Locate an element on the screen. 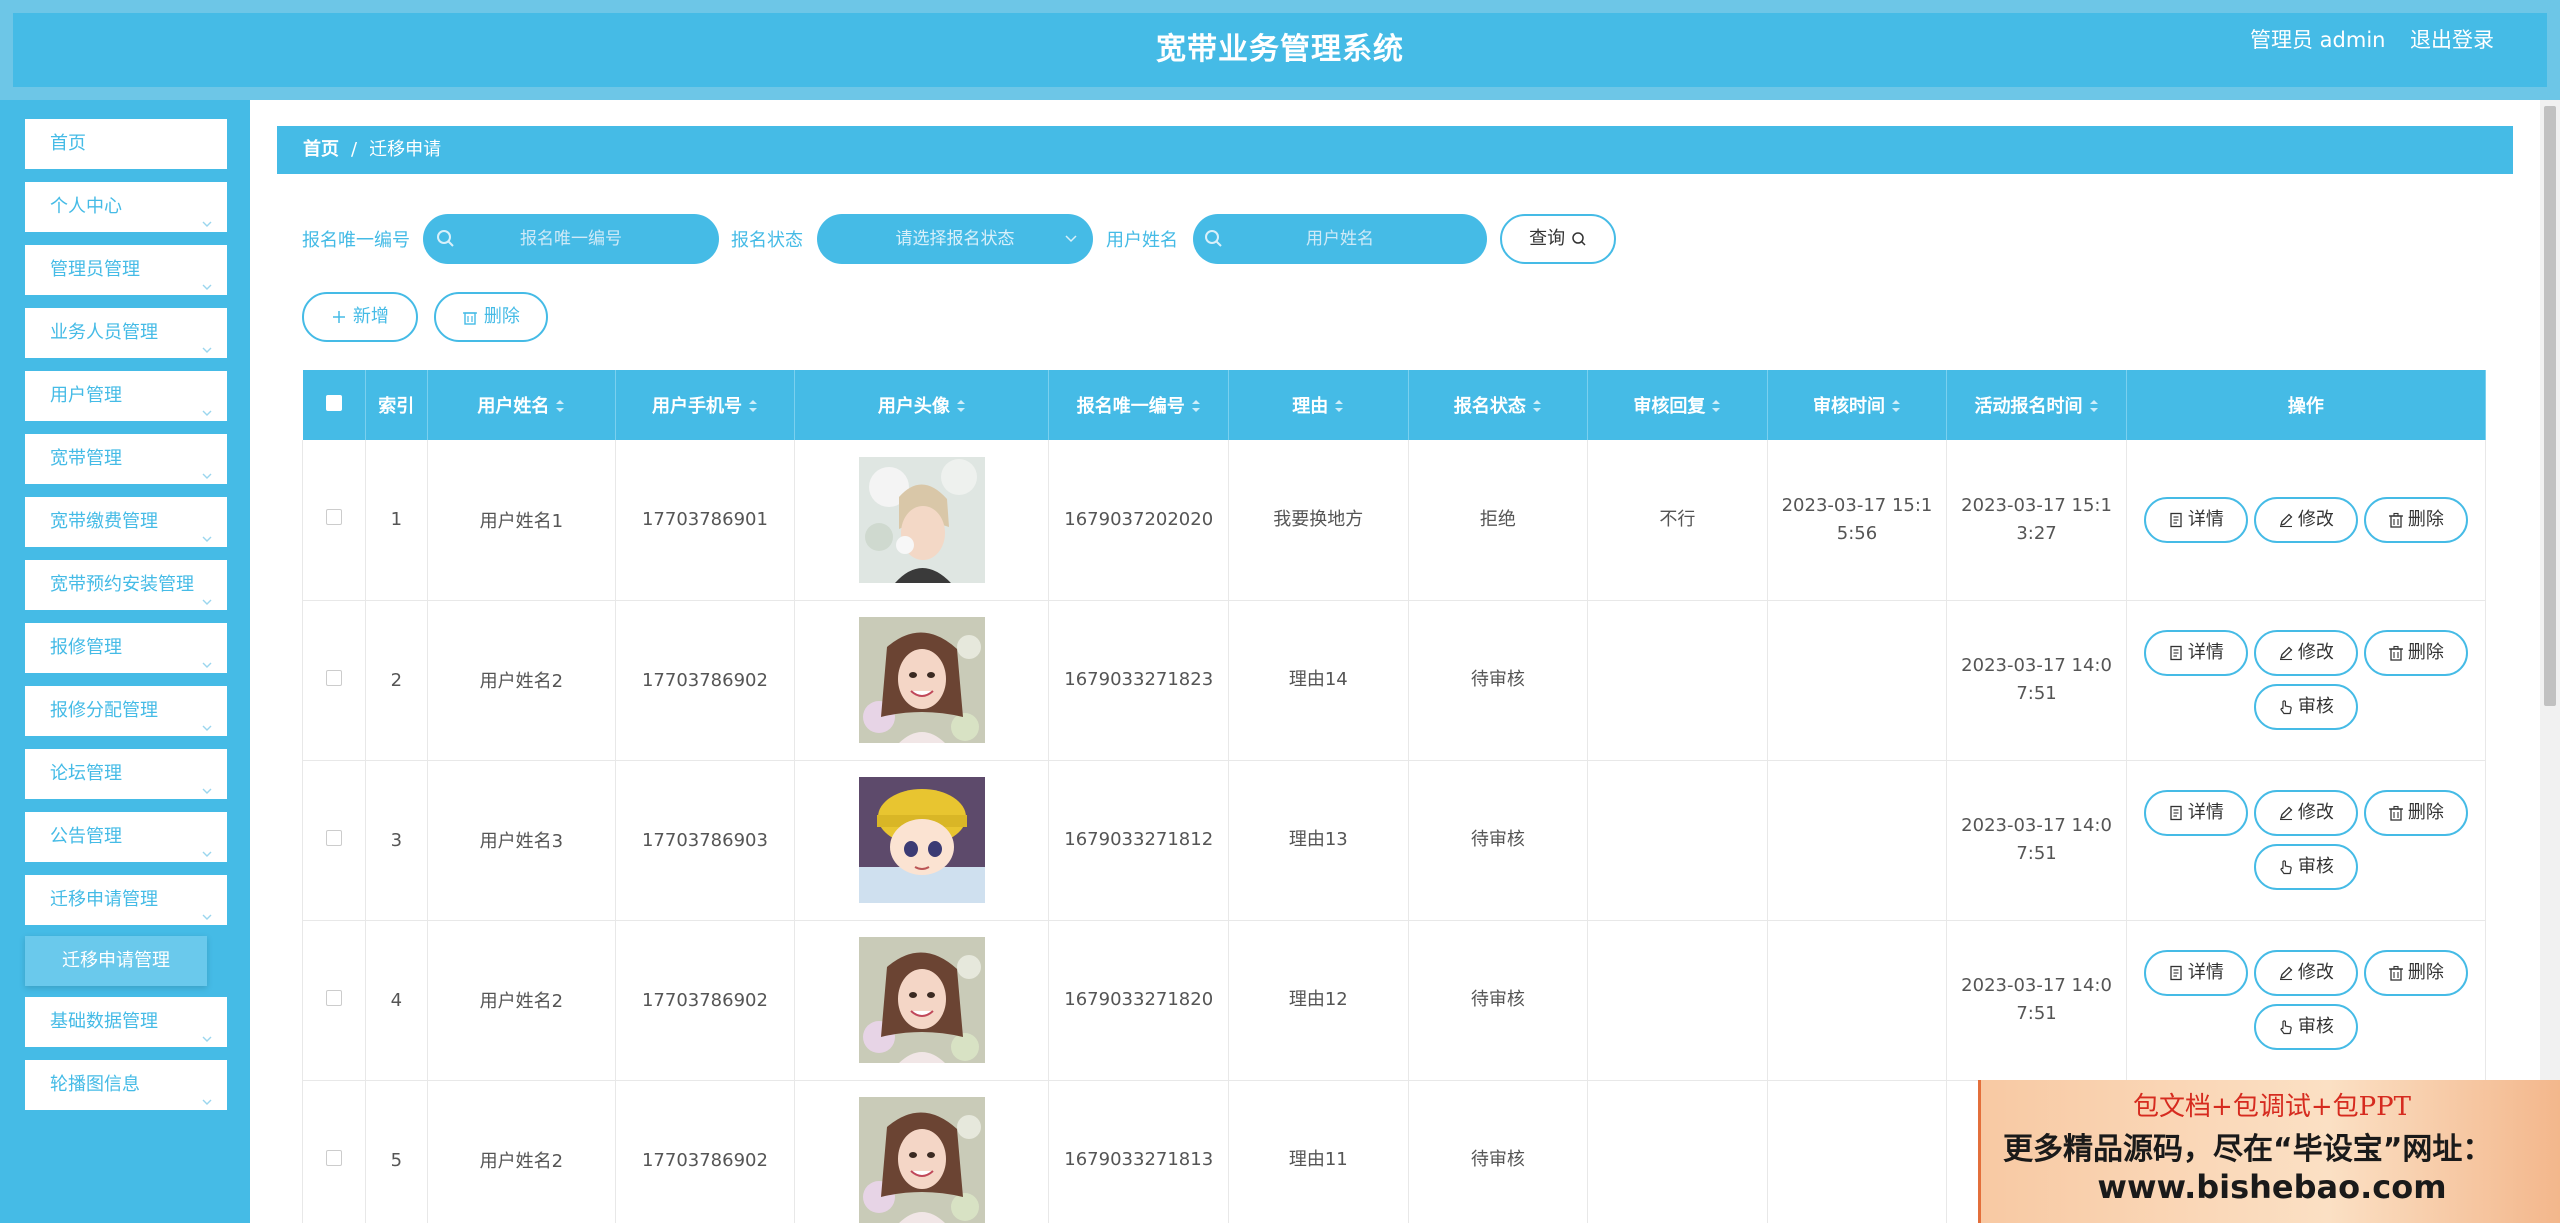 The width and height of the screenshot is (2560, 1223). sidebar-subitem-active: 迁移申请管理 is located at coordinates (116, 961).